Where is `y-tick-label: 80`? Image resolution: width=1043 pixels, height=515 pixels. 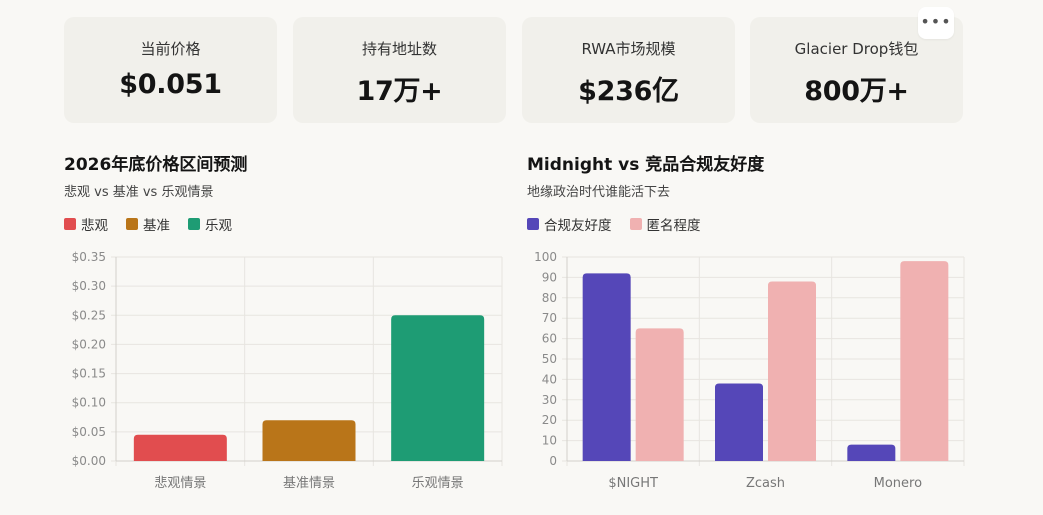
y-tick-label: 80 is located at coordinates (549, 298).